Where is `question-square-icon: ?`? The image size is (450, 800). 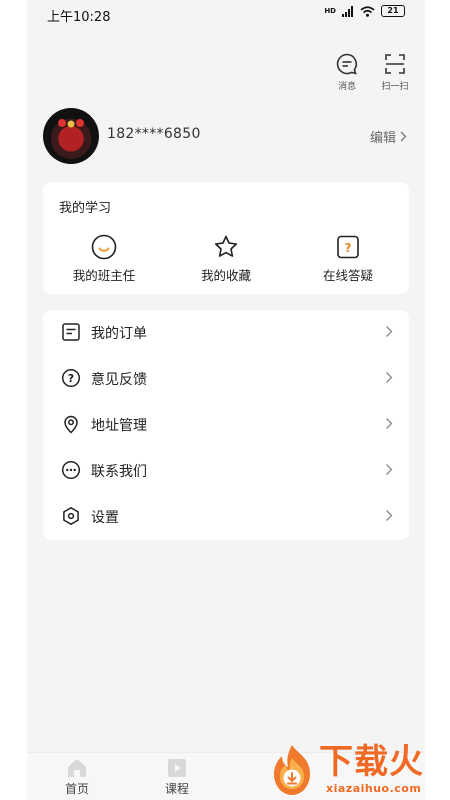
question-square-icon: ? is located at coordinates (348, 247).